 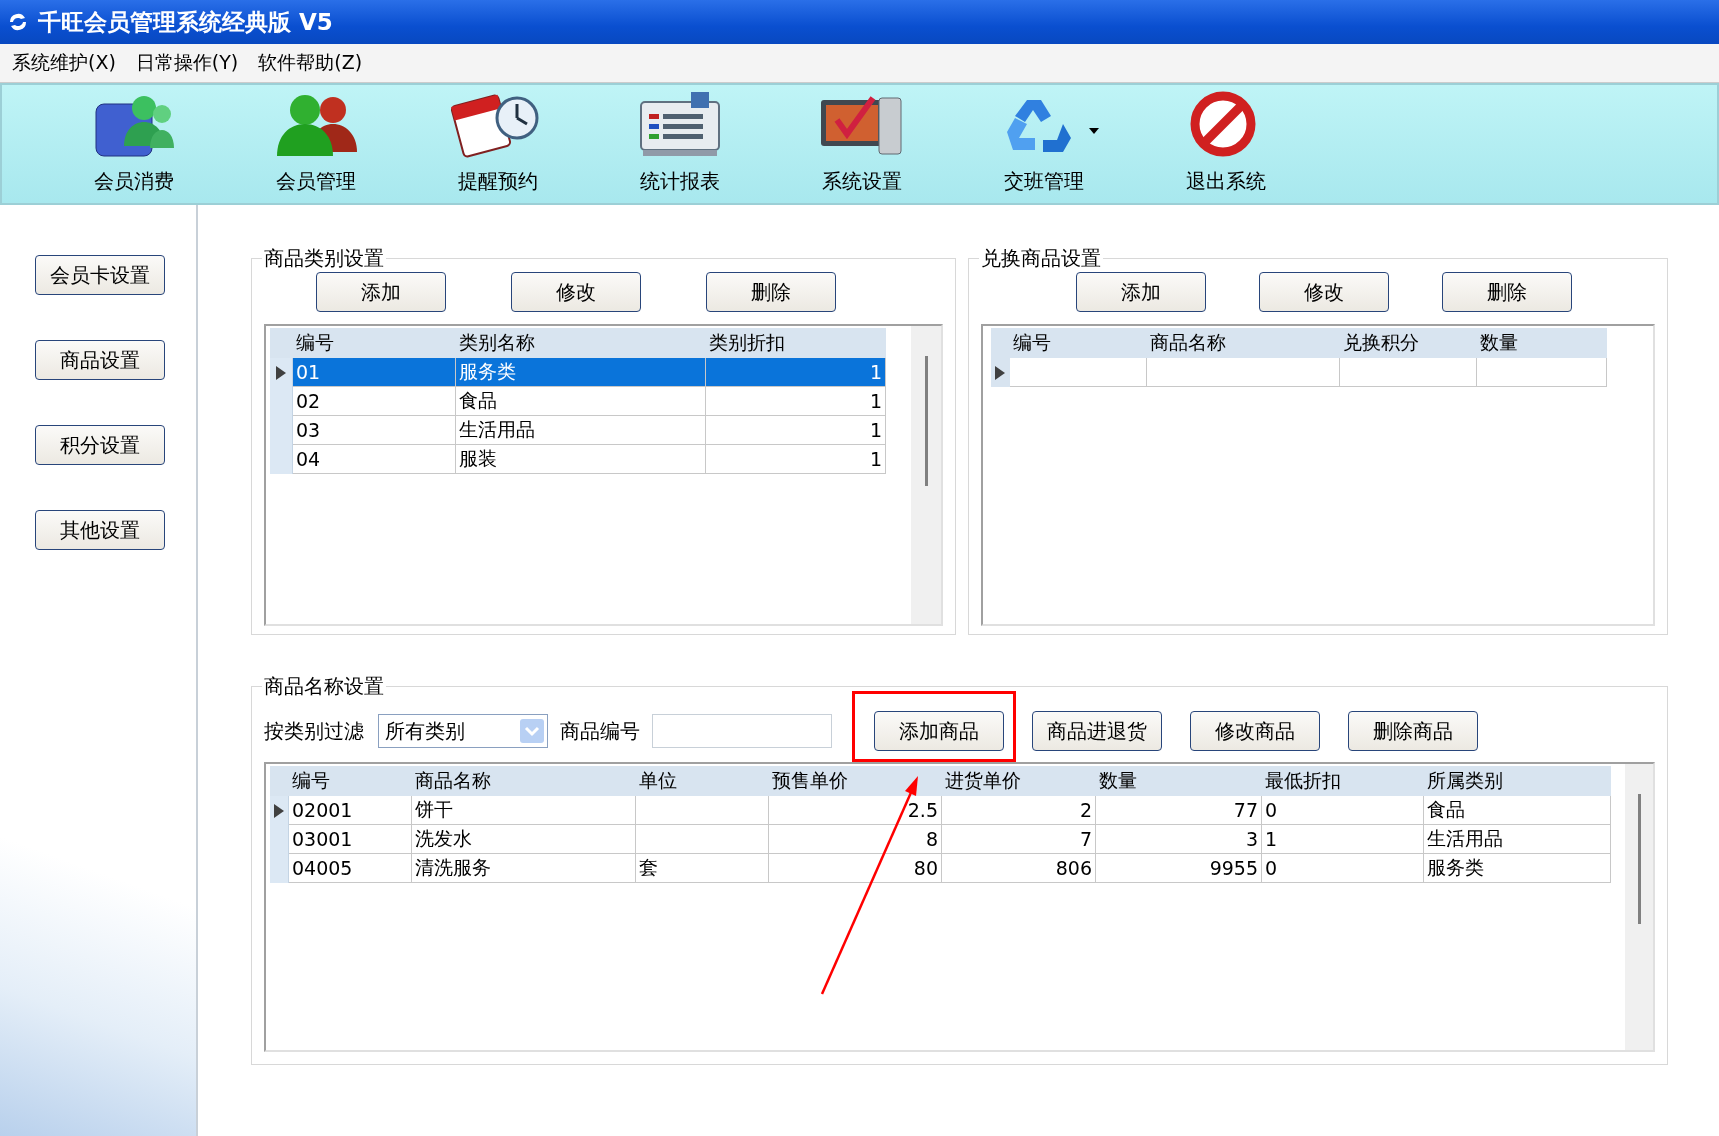 I want to click on table-cell: 04, so click(x=374, y=459).